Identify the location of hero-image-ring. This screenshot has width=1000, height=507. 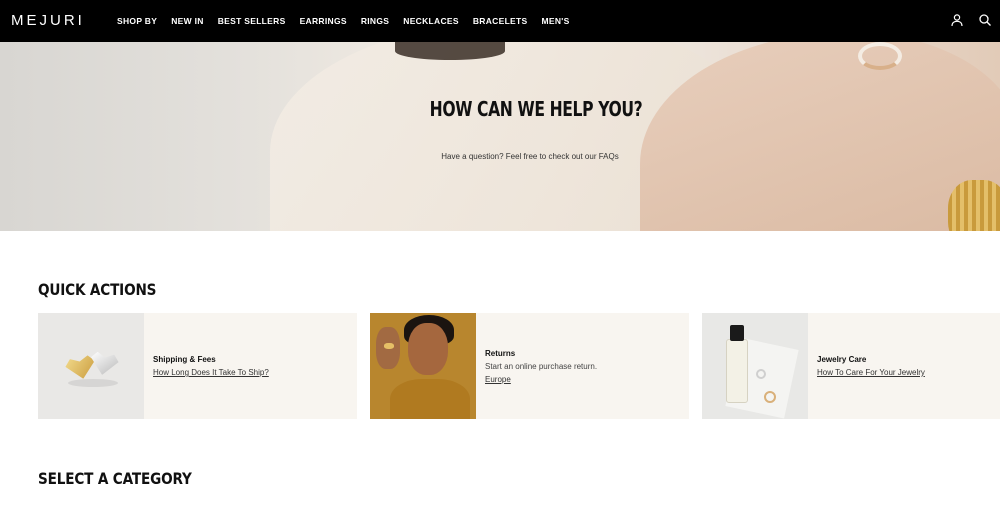
(880, 56).